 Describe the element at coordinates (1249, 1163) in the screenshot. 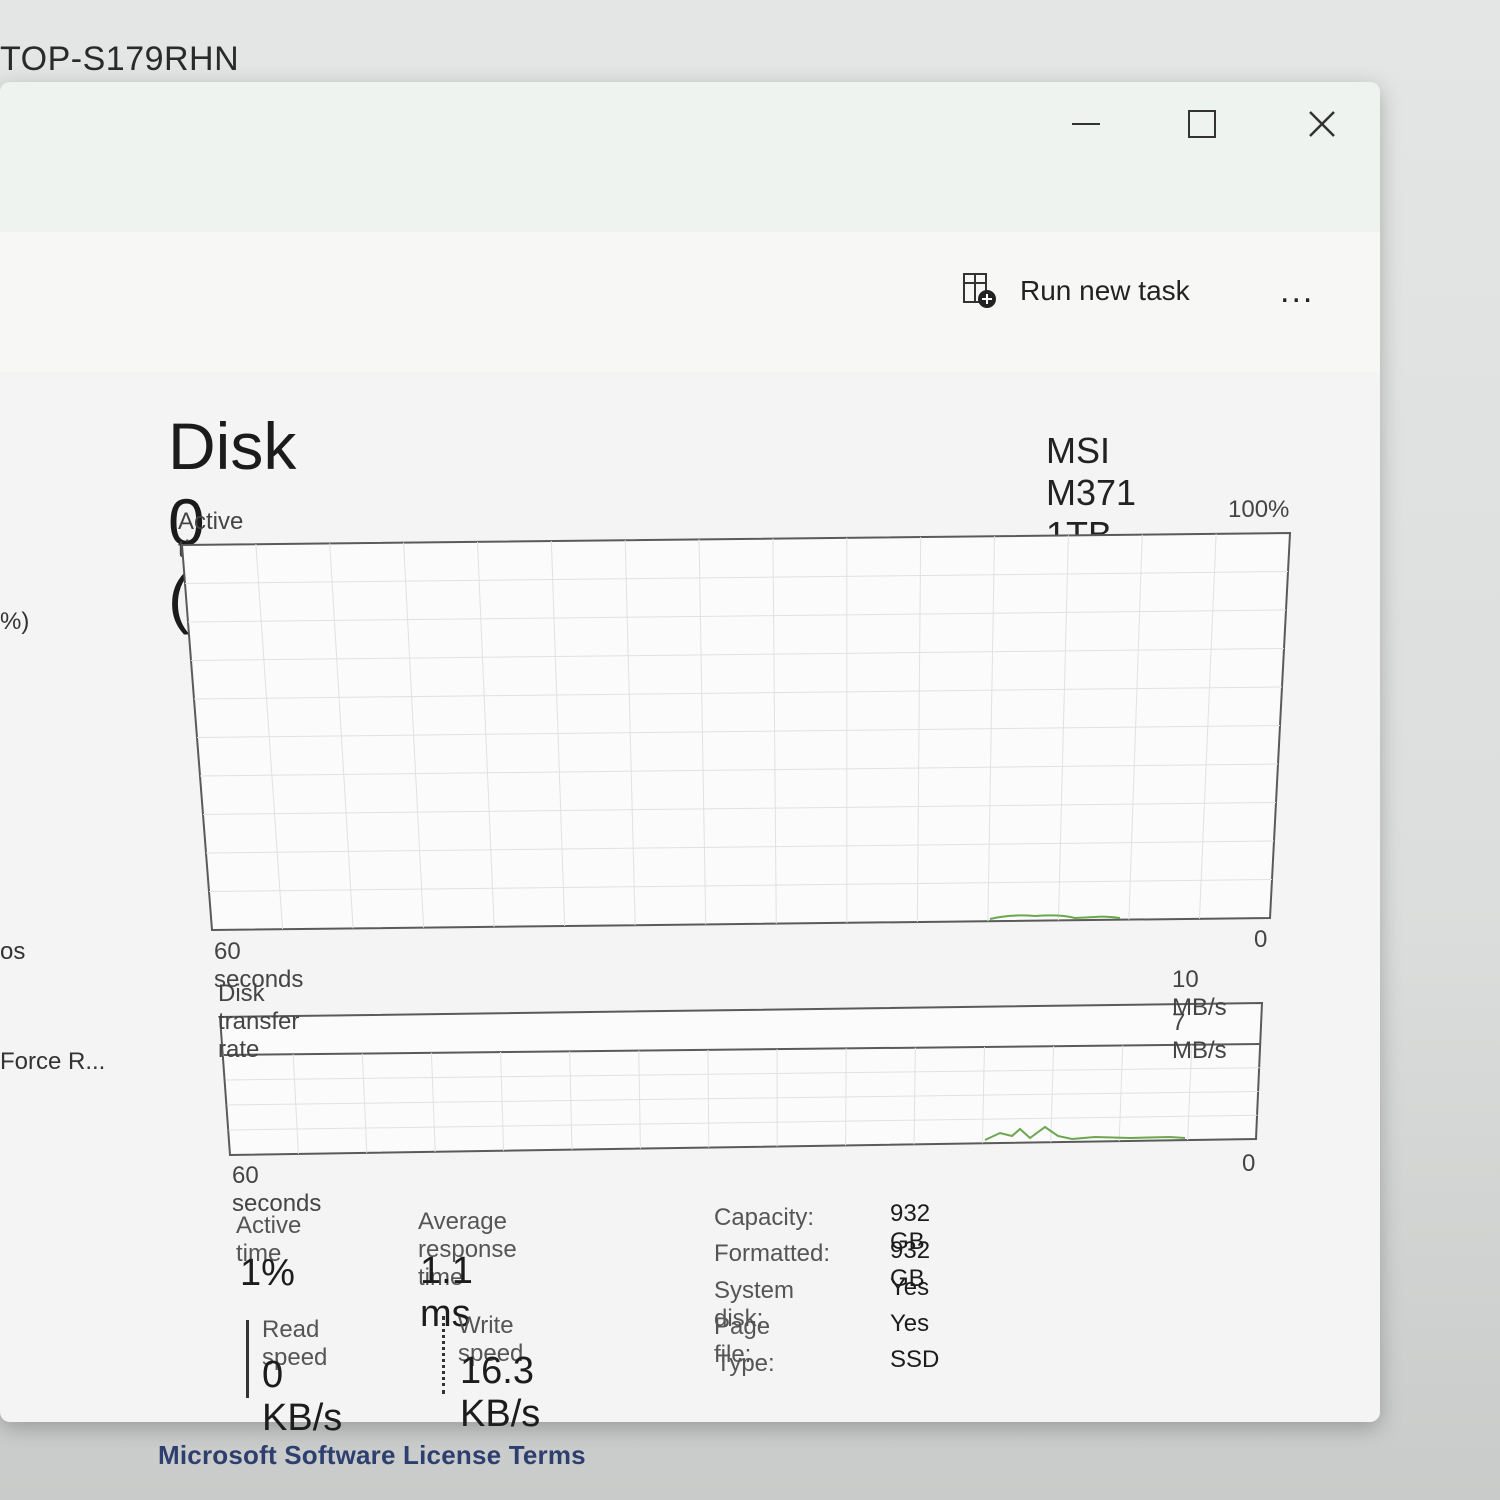

I see `transfer-min-label: 0` at that location.